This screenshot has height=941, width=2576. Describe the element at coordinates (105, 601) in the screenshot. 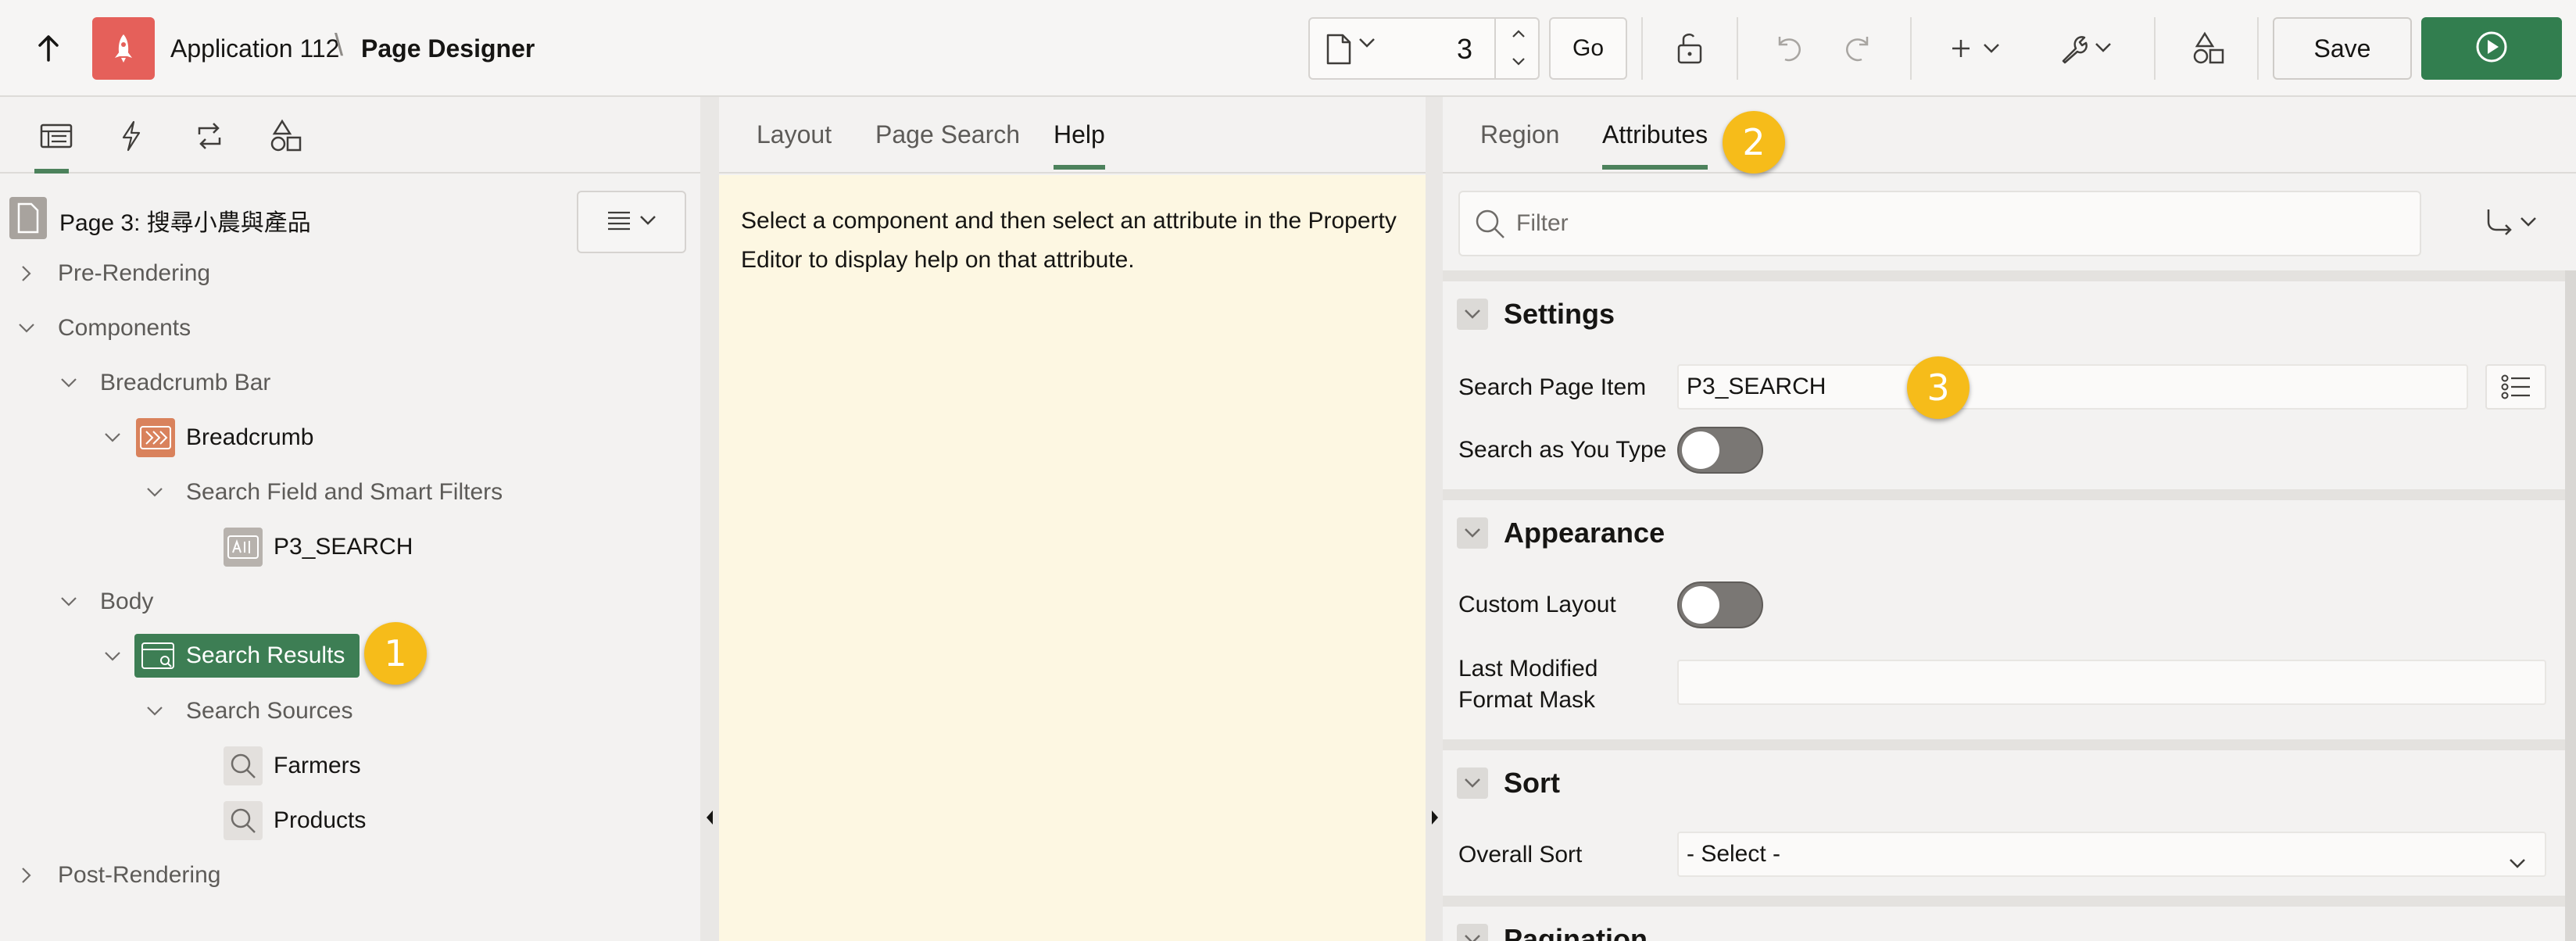

I see `tree-node-body: Body` at that location.